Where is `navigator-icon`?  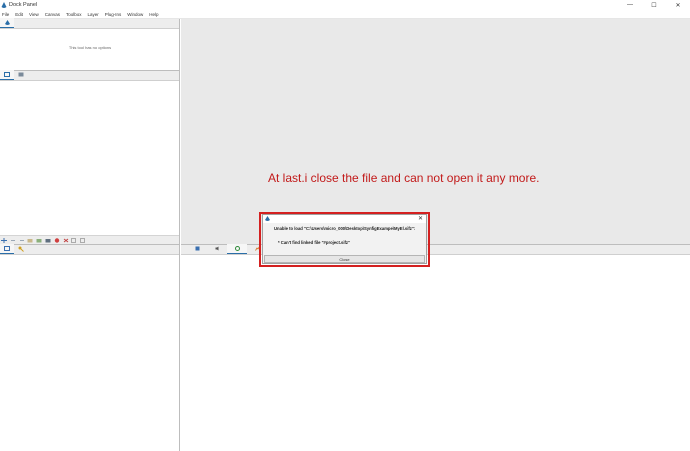
navigator-icon is located at coordinates (237, 248).